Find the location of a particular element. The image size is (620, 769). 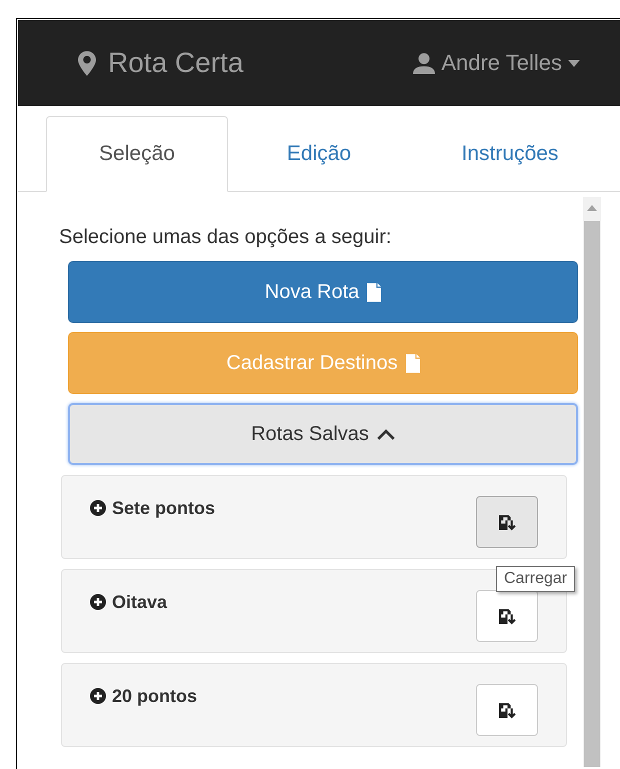

caret-icon is located at coordinates (574, 63).